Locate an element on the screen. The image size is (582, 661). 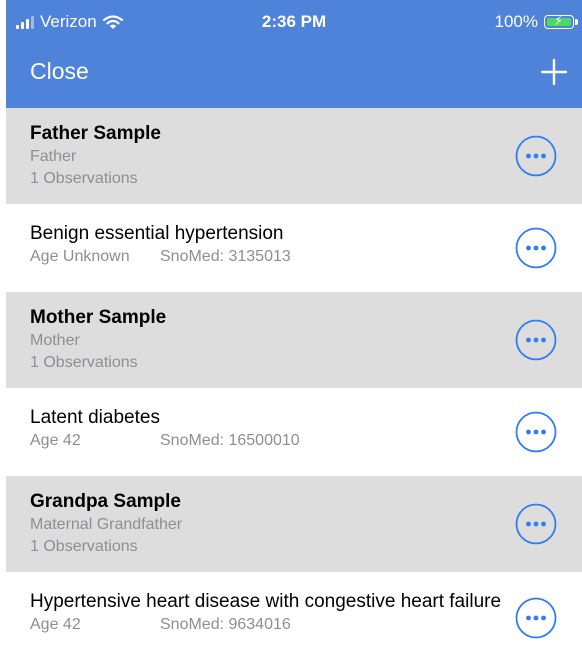
member-name: Mother Sample is located at coordinates (98, 317).